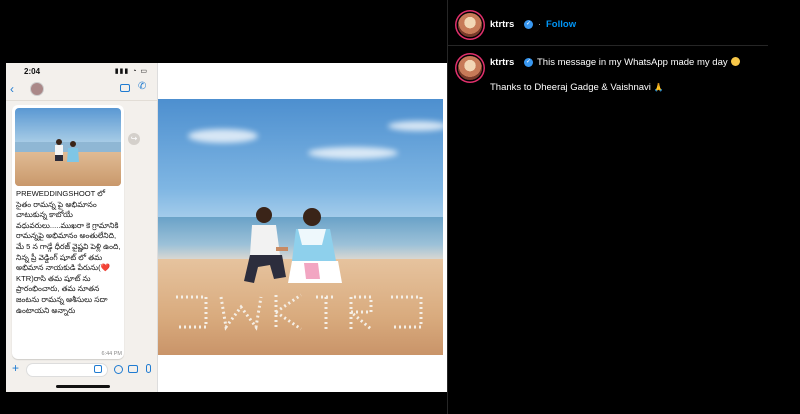 This screenshot has width=800, height=414. Describe the element at coordinates (470, 25) in the screenshot. I see `author-avatar` at that location.